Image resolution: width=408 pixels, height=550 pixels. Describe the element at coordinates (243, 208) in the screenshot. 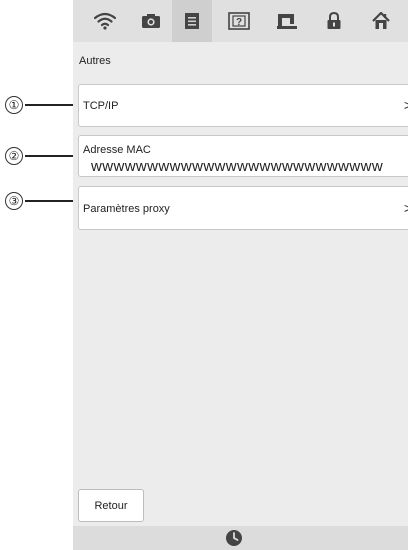

I see `proxy-settings-row: Paramètres proxy >` at that location.